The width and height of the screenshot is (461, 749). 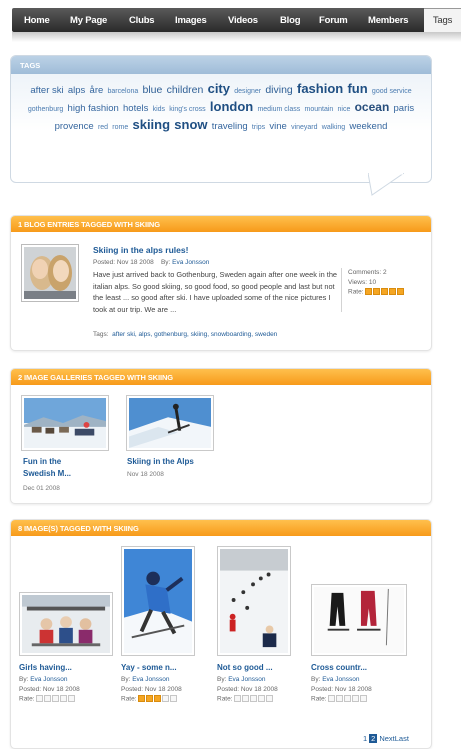 I want to click on tag-link: hotels, so click(x=135, y=108).